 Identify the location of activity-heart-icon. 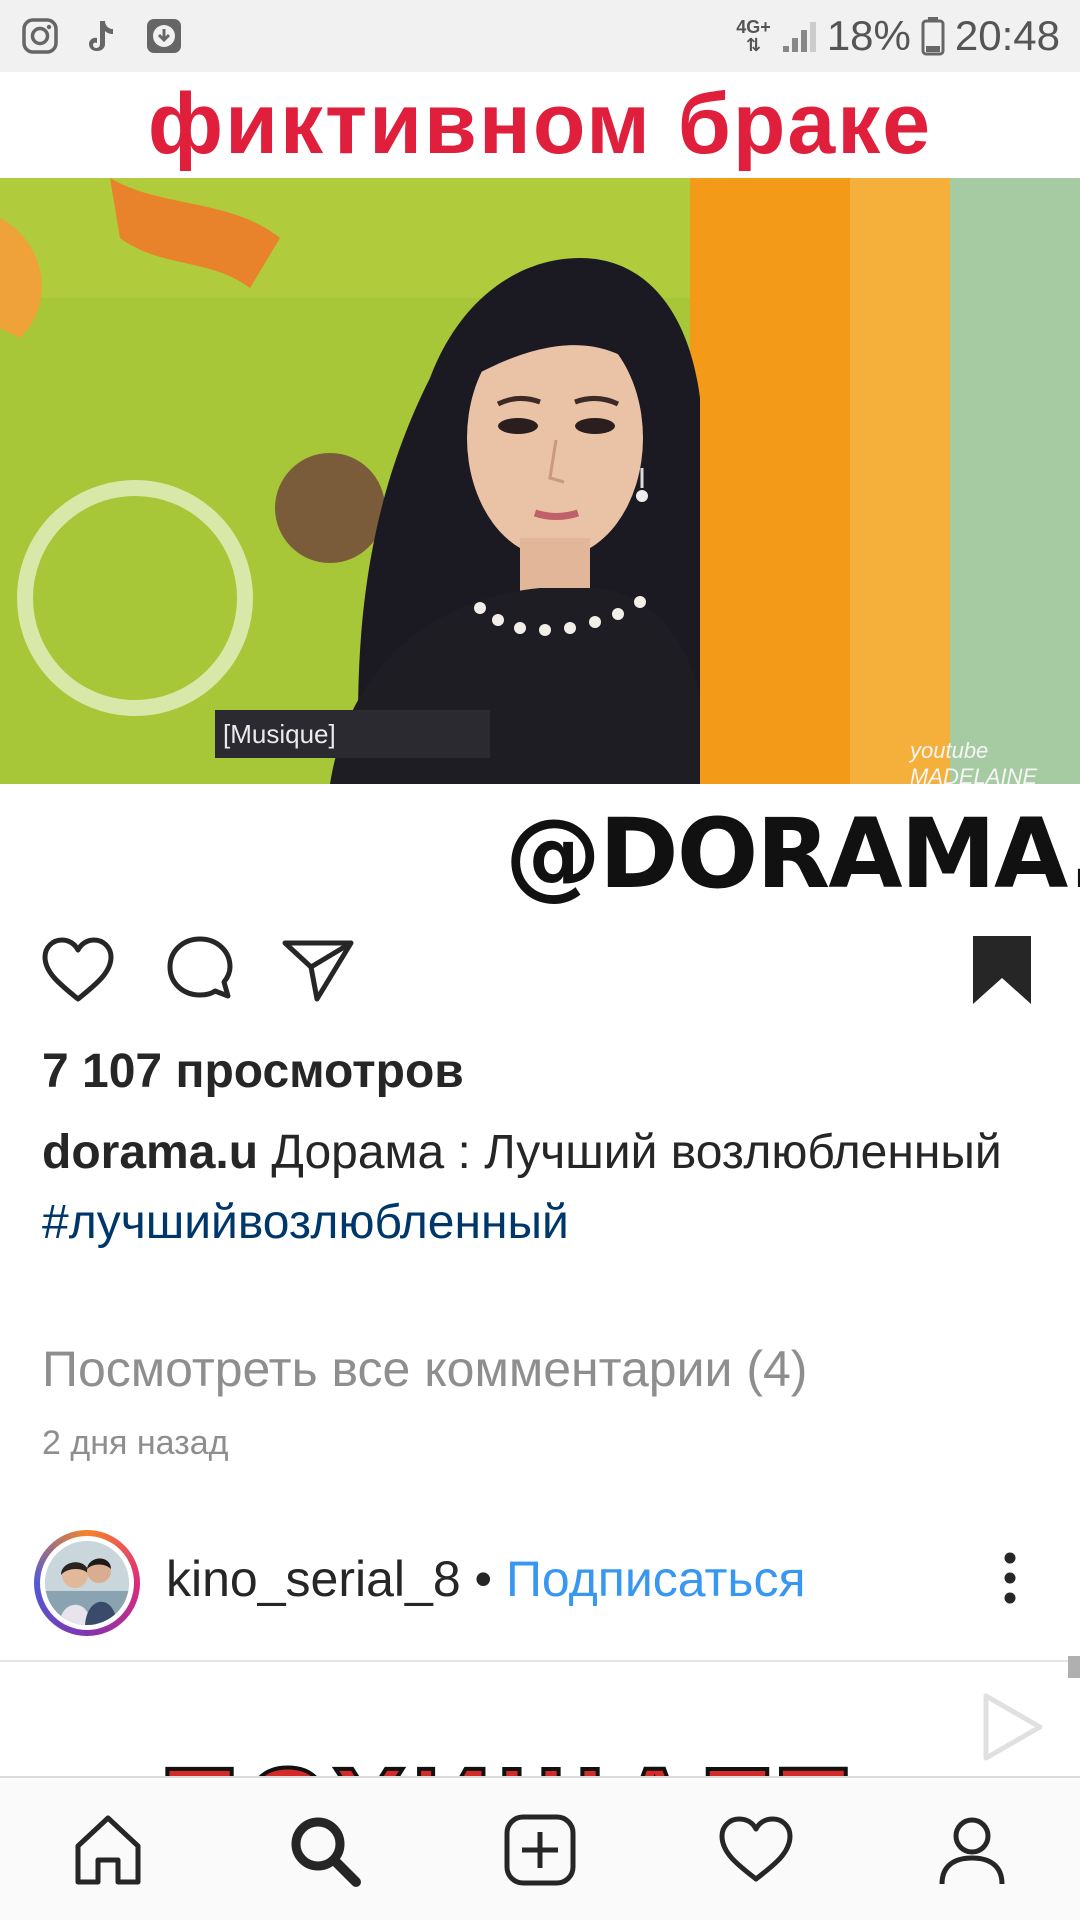
(756, 1849).